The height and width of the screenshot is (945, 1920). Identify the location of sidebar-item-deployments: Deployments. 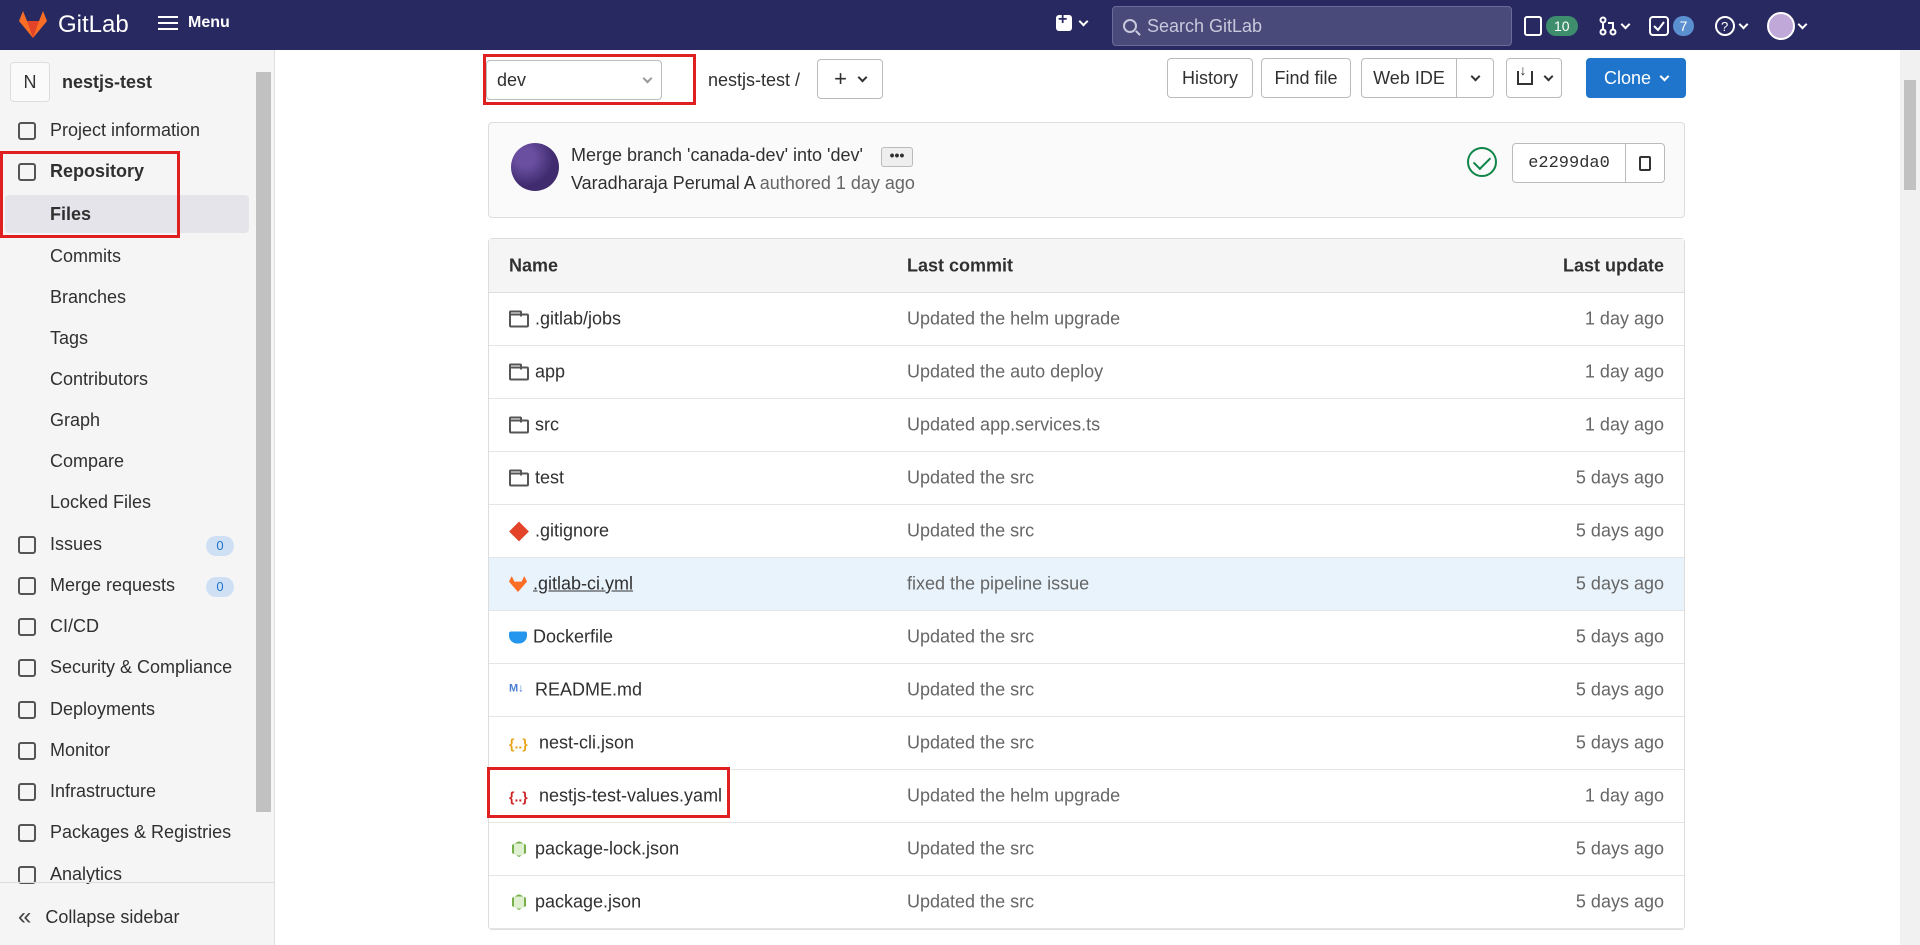
(86, 709).